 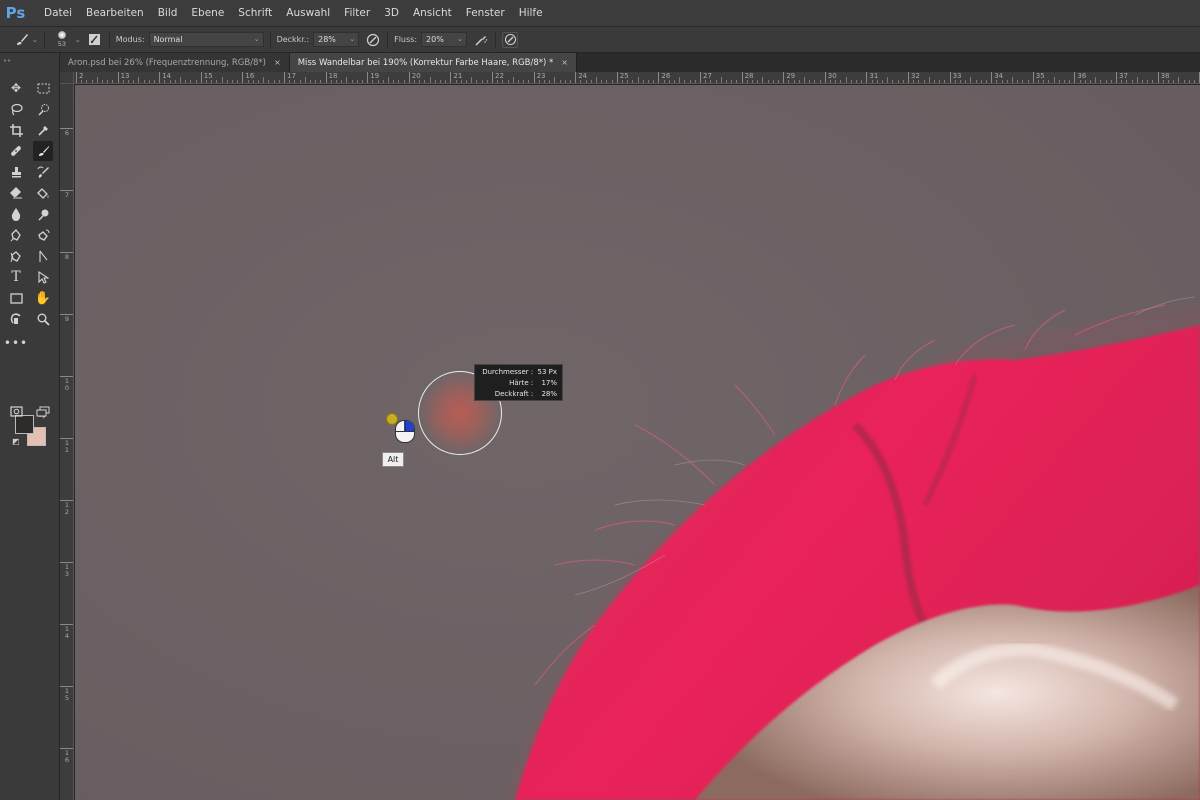 I want to click on ruler-origin, so click(x=67, y=78).